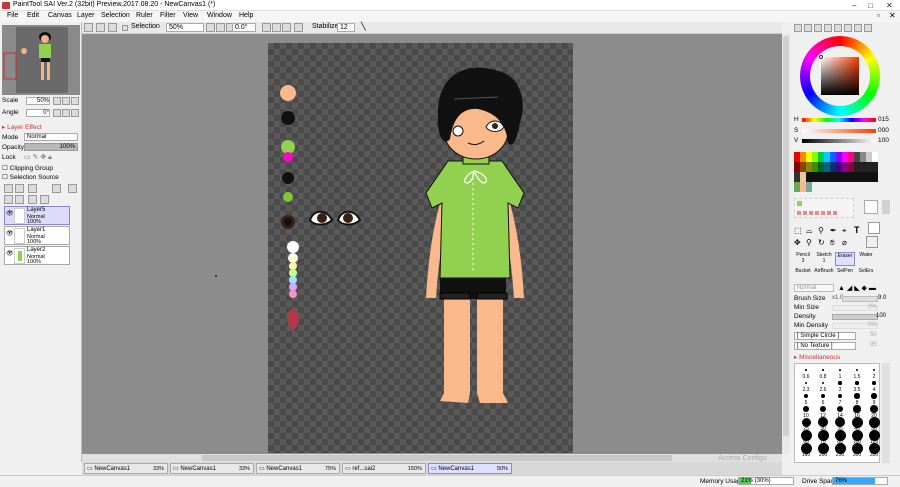  Describe the element at coordinates (115, 15) in the screenshot. I see `menu-selection: Selection` at that location.